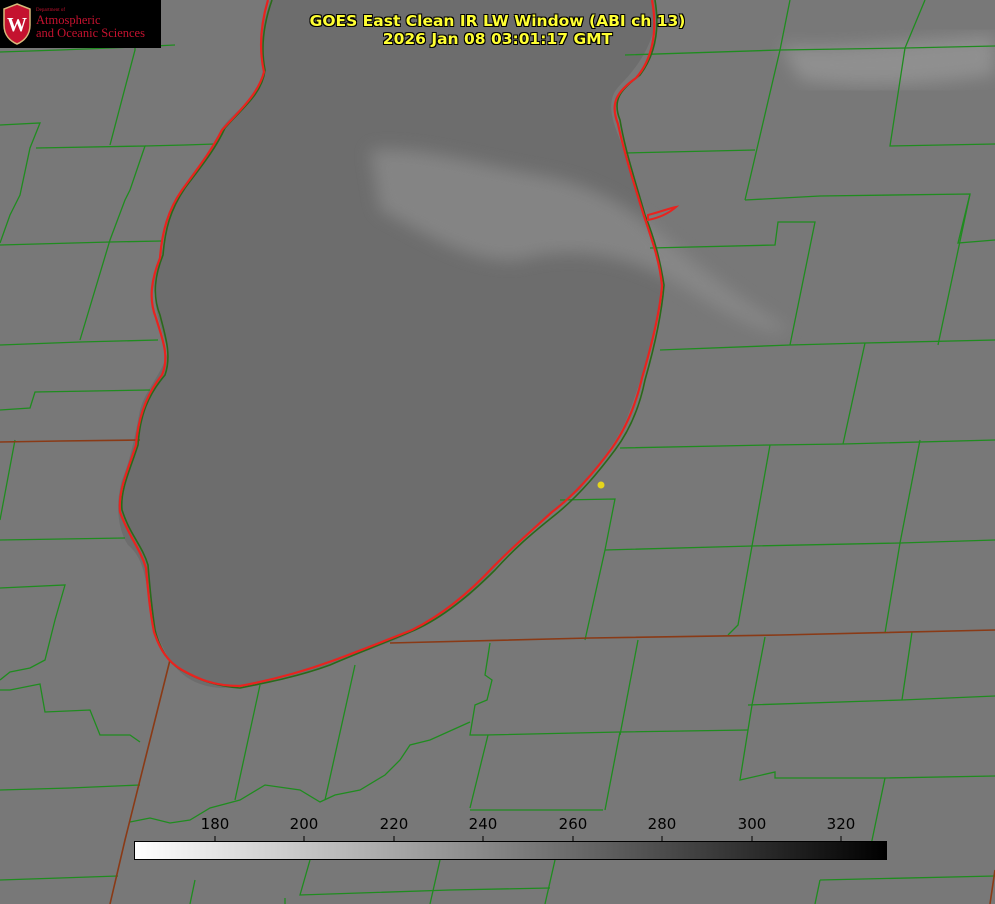 The image size is (995, 904). What do you see at coordinates (497, 21) in the screenshot?
I see `title-product: GOES East Clean IR LW Window (ABI ch 13)` at bounding box center [497, 21].